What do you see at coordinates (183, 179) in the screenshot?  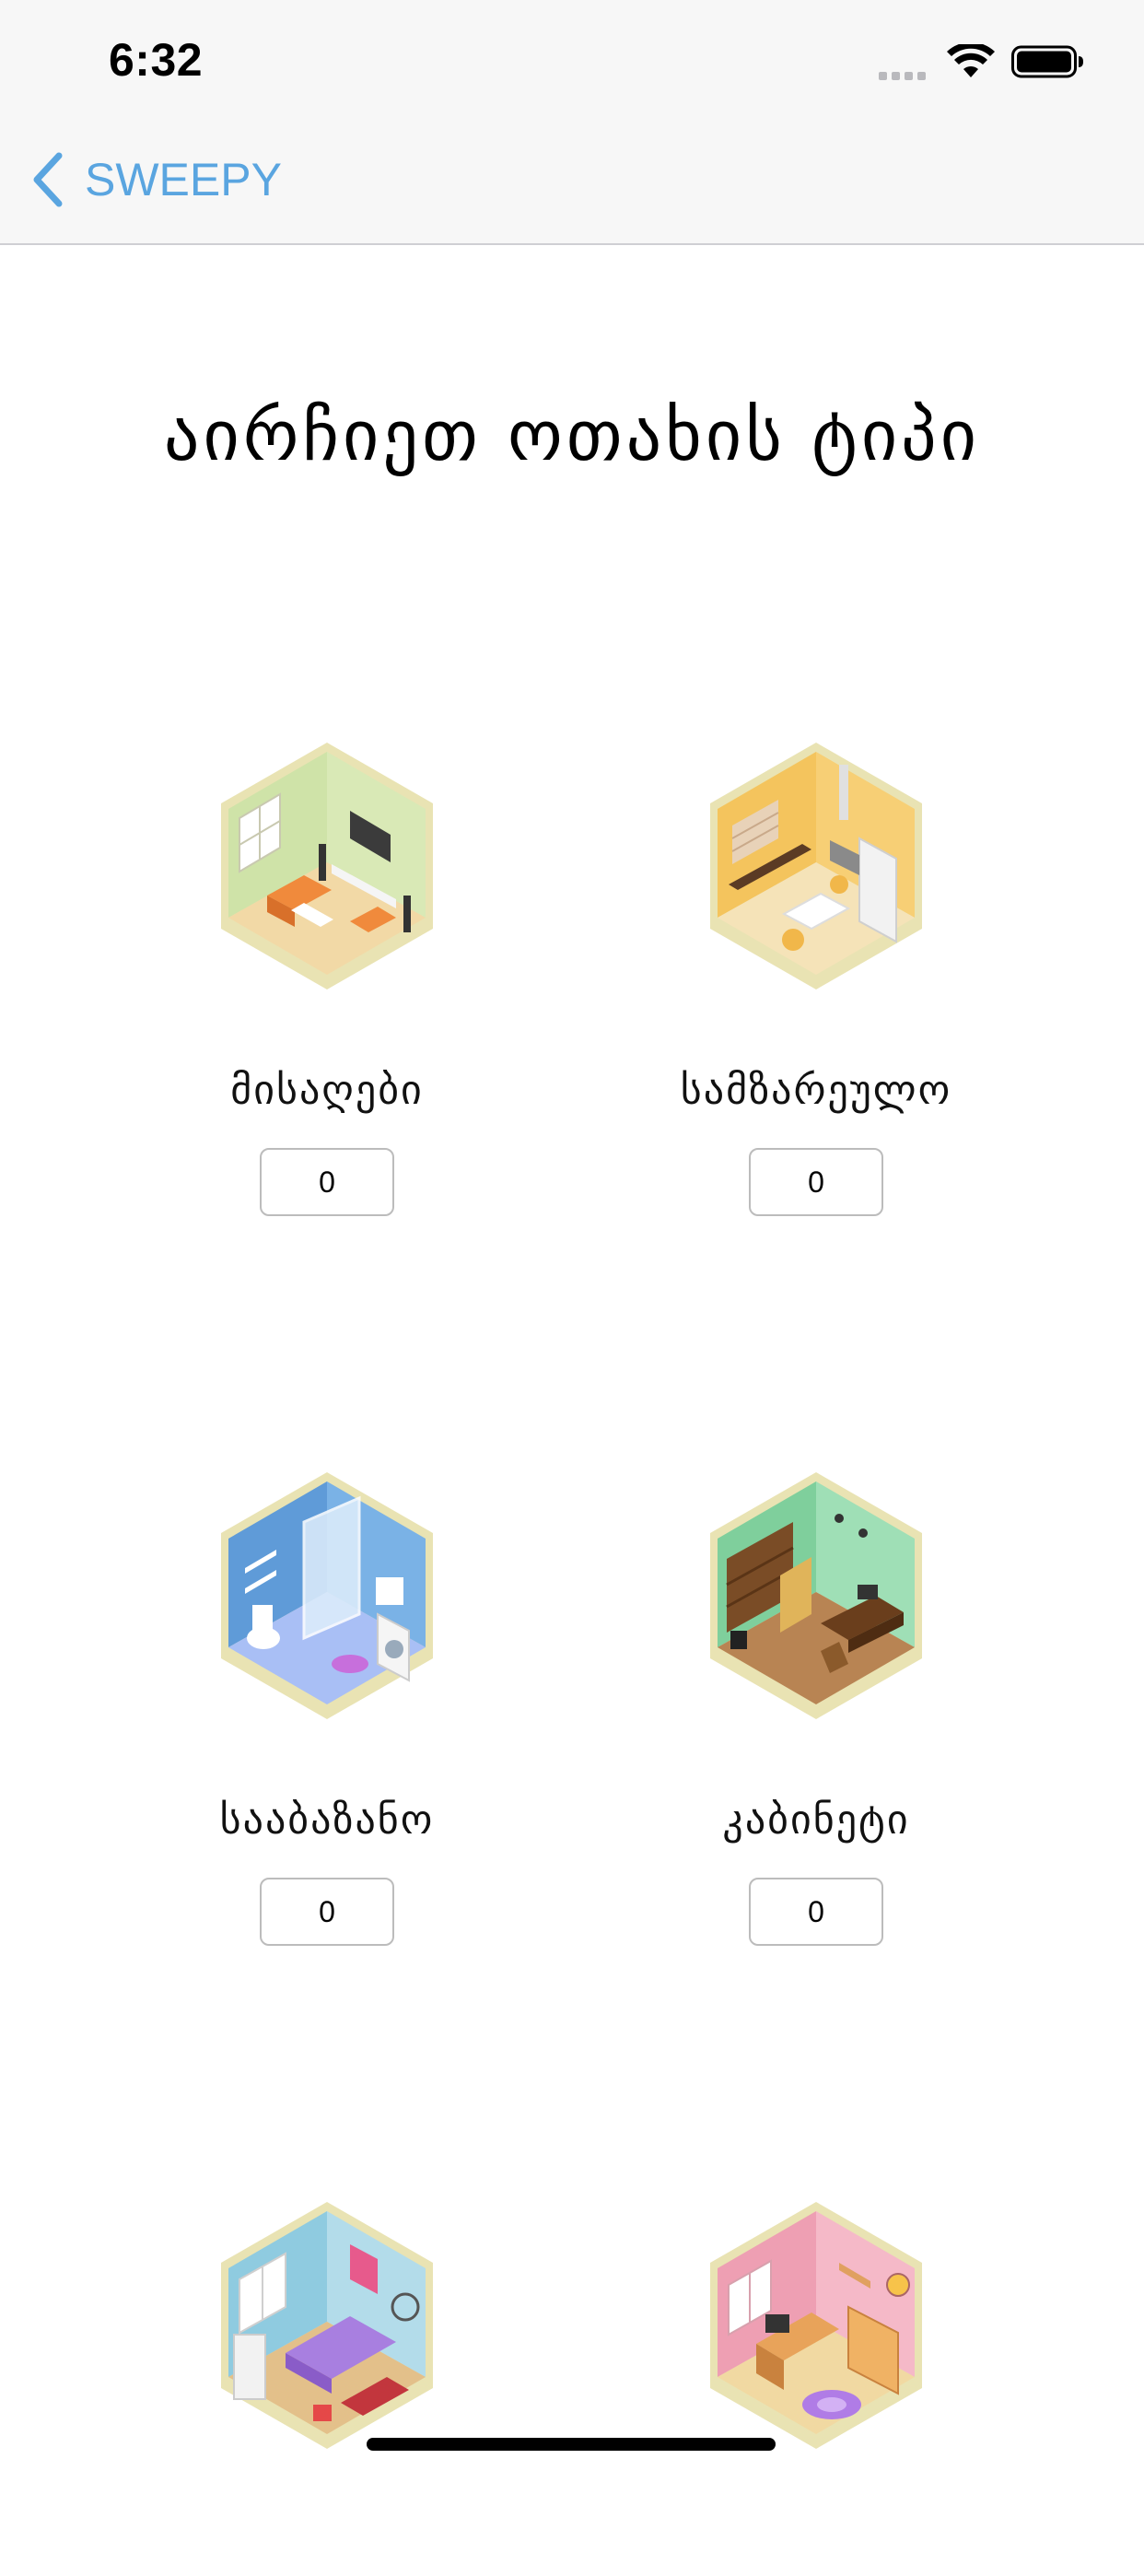 I see `back-label: SWEEPY` at bounding box center [183, 179].